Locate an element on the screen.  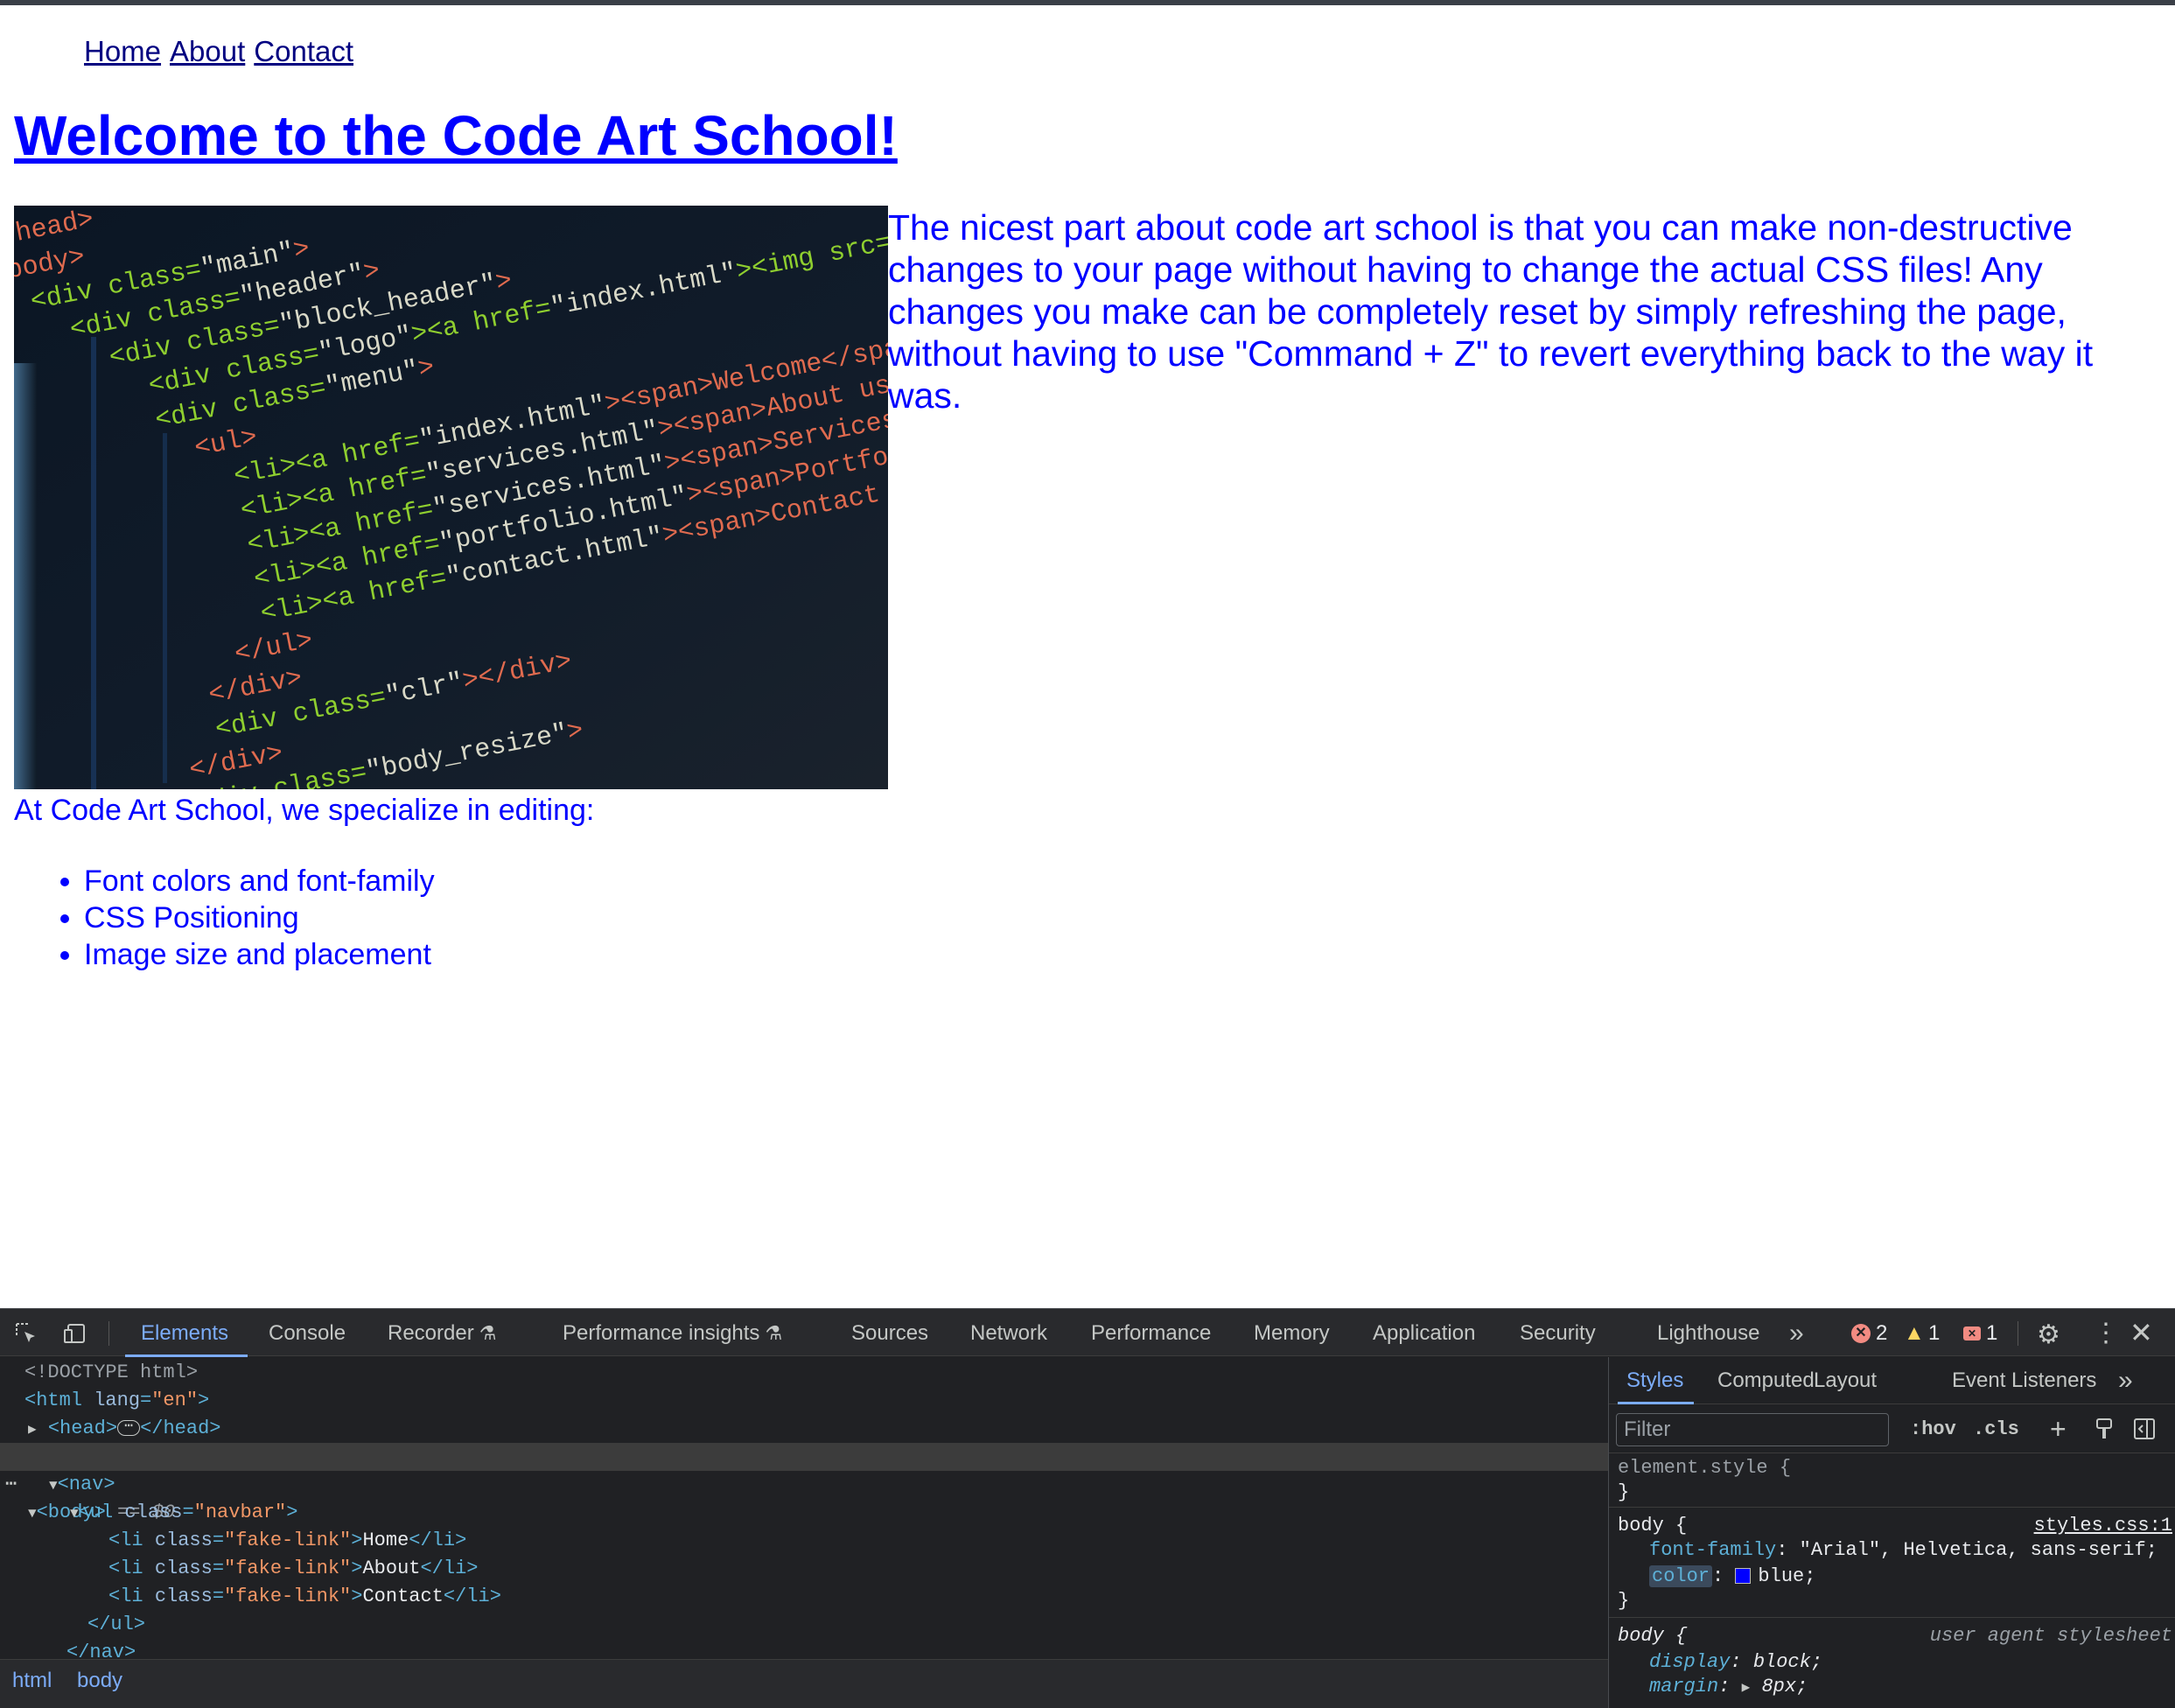
tab-console: Console is located at coordinates (308, 1333).